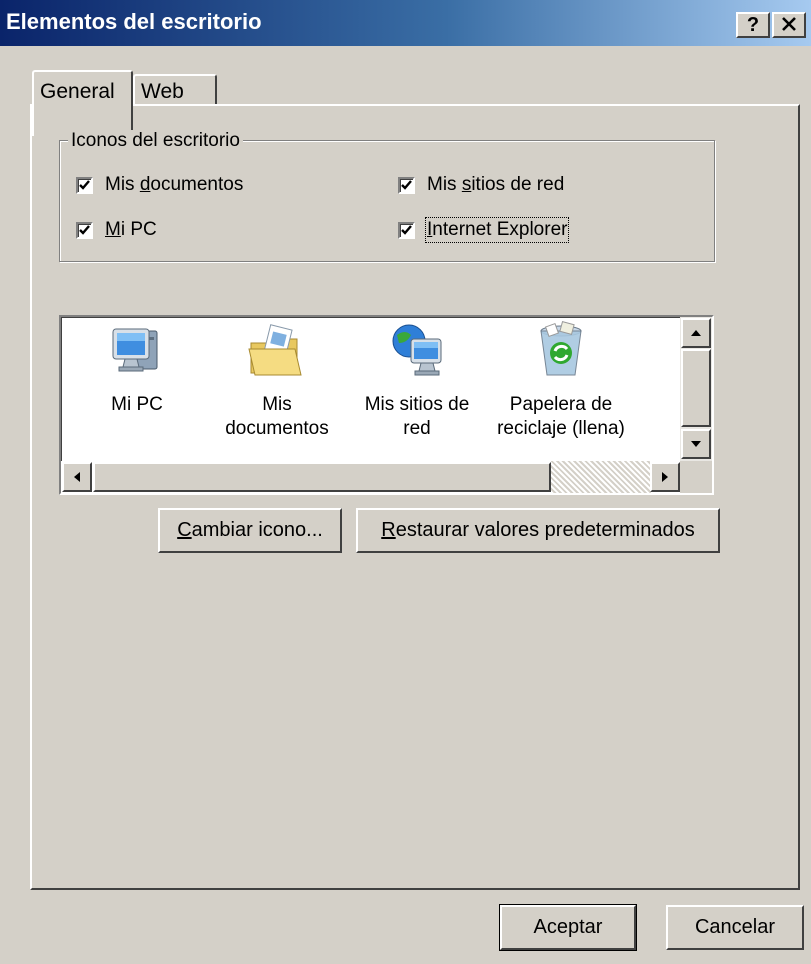 The width and height of the screenshot is (811, 964). Describe the element at coordinates (497, 230) in the screenshot. I see `checkbox-label: Internet Explorer` at that location.